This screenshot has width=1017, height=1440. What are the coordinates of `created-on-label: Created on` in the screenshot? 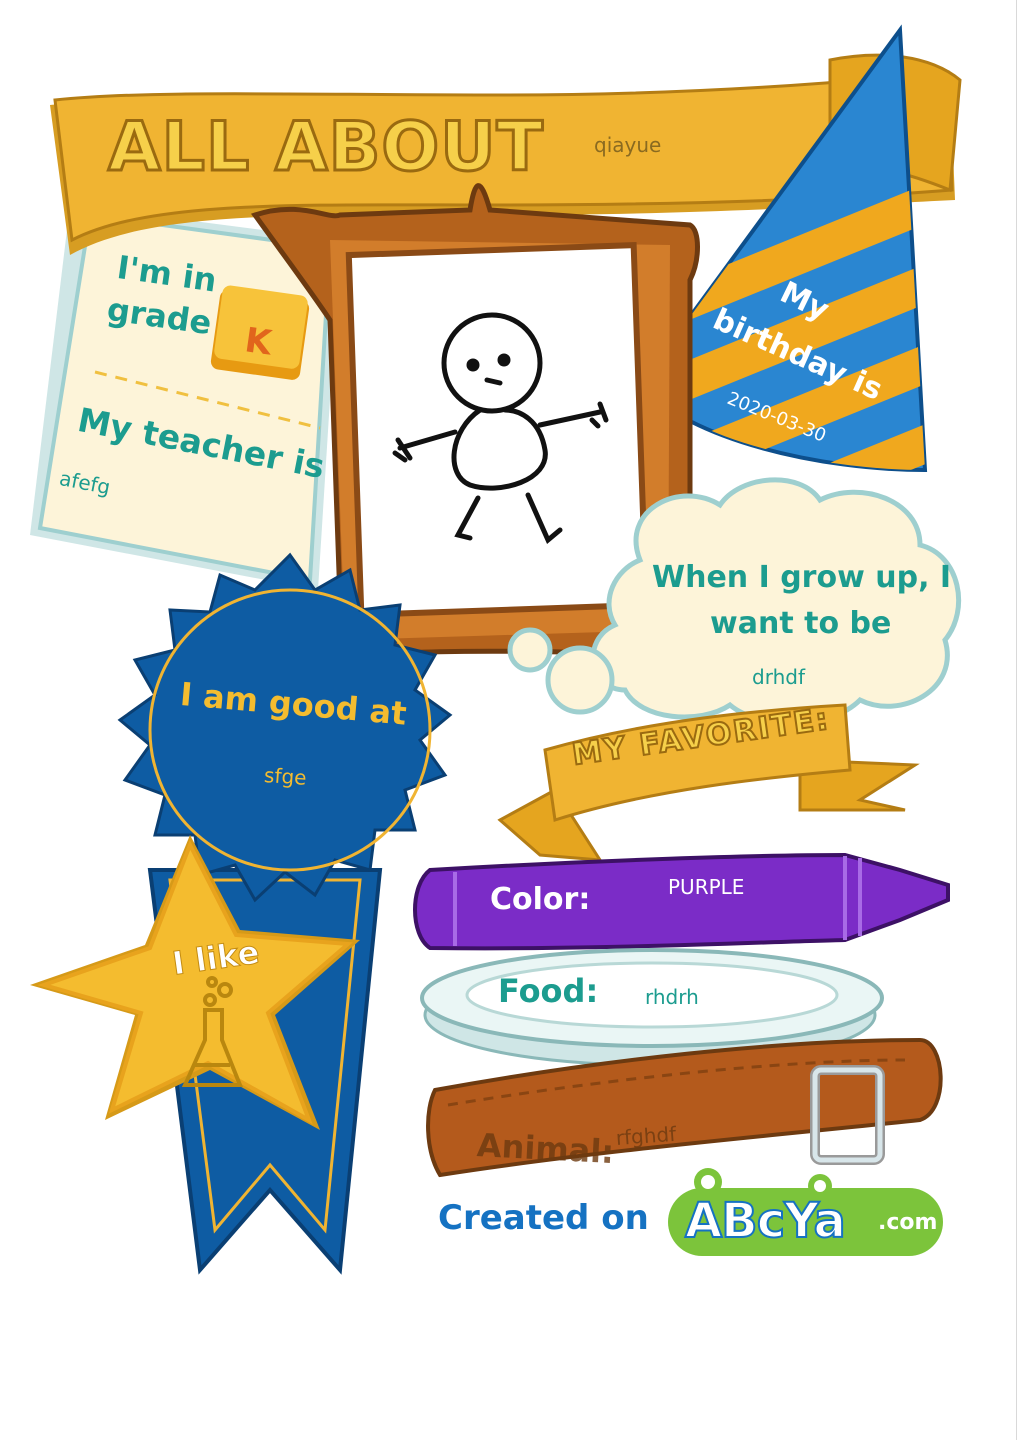 It's located at (543, 1218).